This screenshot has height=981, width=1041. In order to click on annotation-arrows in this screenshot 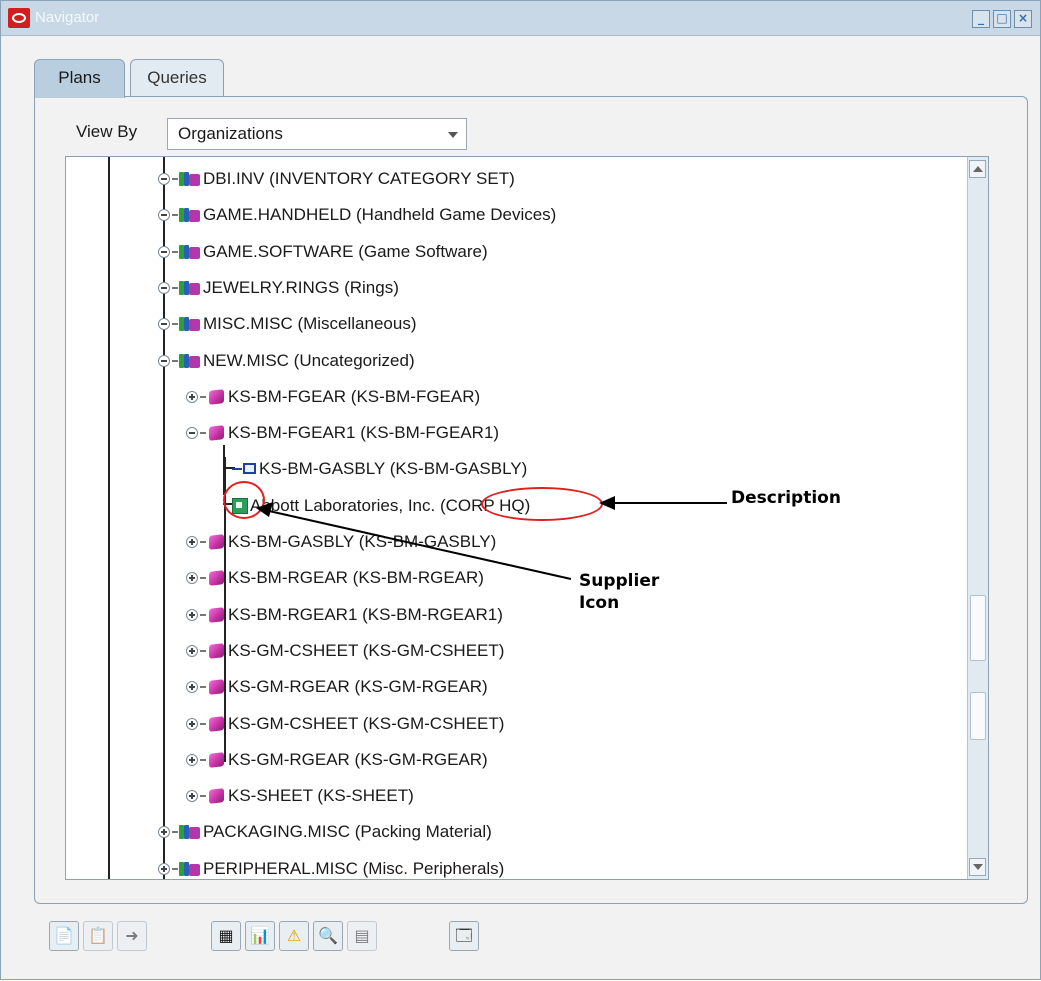, I will do `click(491, 538)`.